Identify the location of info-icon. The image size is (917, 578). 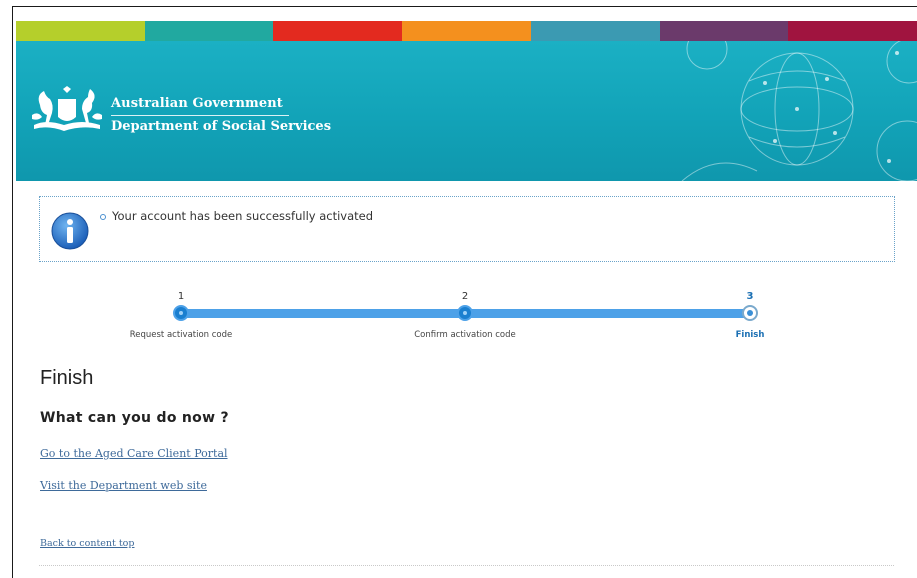
(70, 231).